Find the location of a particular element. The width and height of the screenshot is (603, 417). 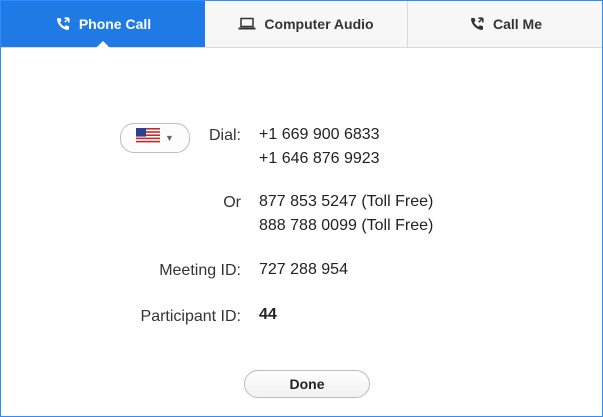

dial-number-2: +1 646 876 9923 is located at coordinates (319, 158).